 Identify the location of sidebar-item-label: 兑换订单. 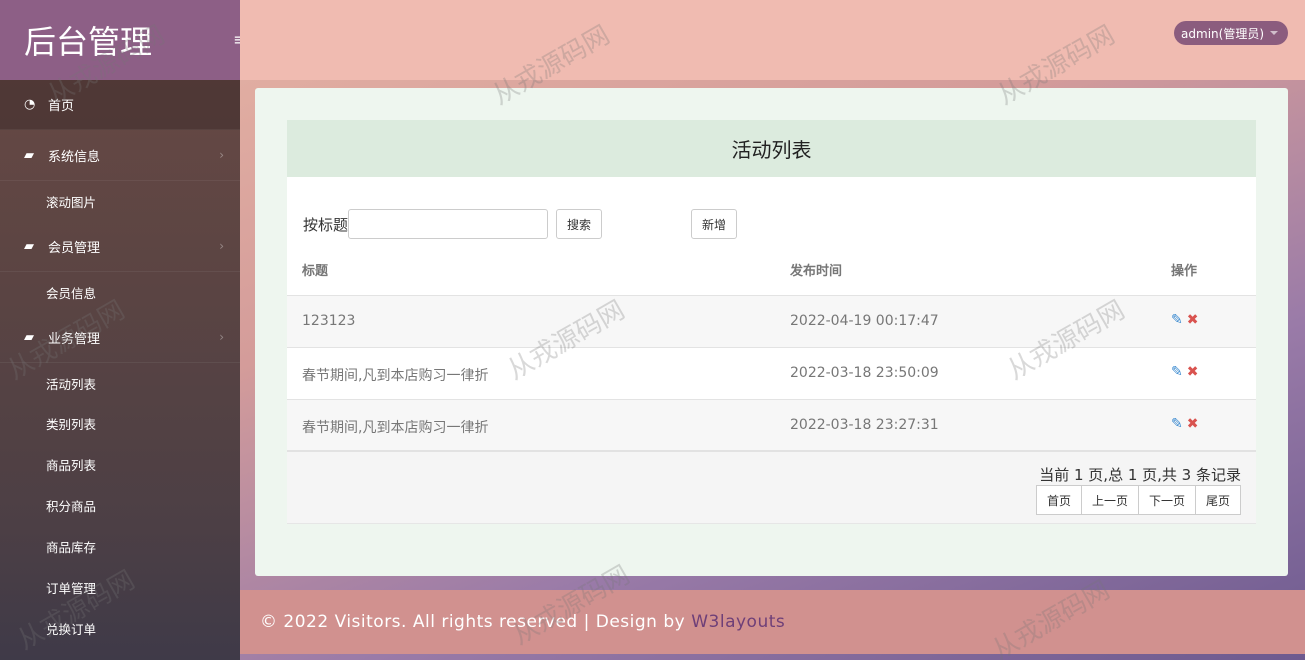
(71, 629).